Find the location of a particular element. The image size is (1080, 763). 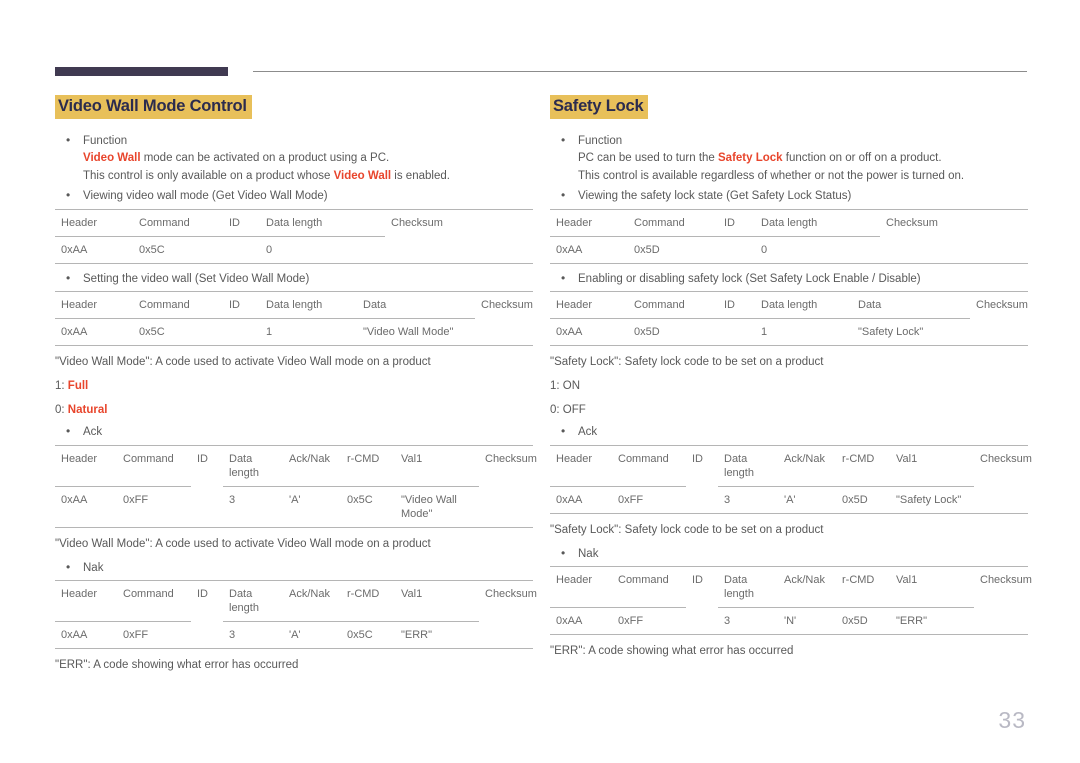

cell-data-length: 0 is located at coordinates (817, 249).